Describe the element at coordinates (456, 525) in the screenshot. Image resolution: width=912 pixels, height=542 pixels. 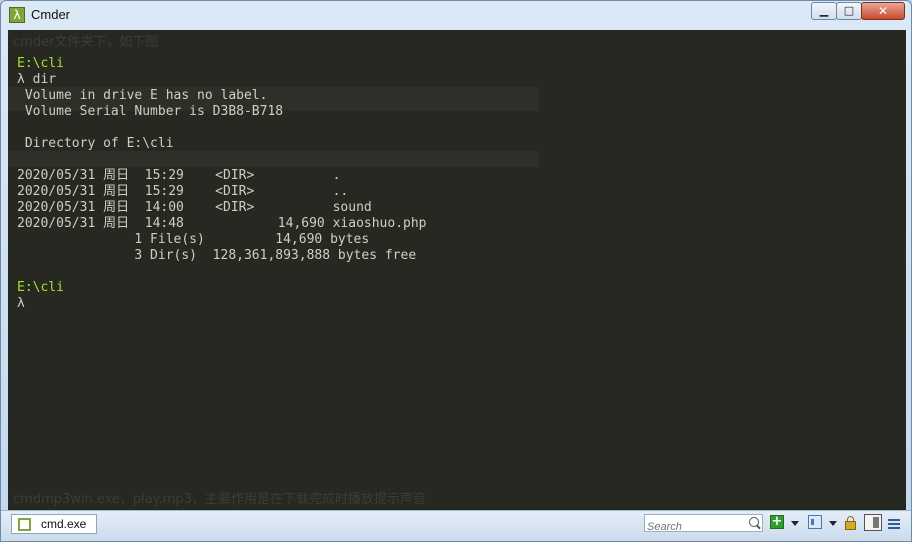
I see `status-bar: cmd.exe +` at that location.